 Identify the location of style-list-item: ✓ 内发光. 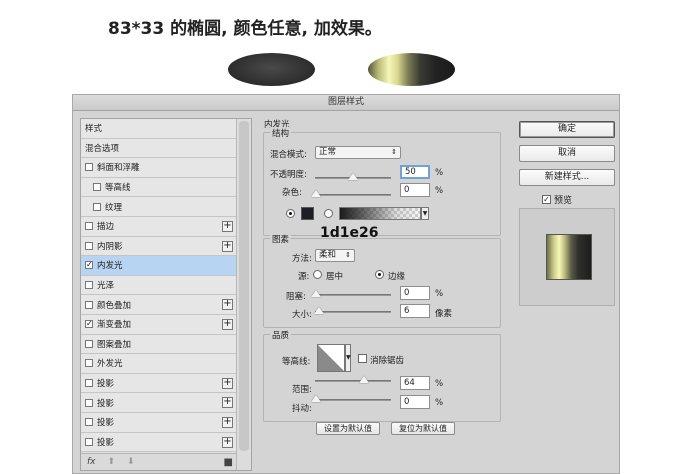
(158, 266).